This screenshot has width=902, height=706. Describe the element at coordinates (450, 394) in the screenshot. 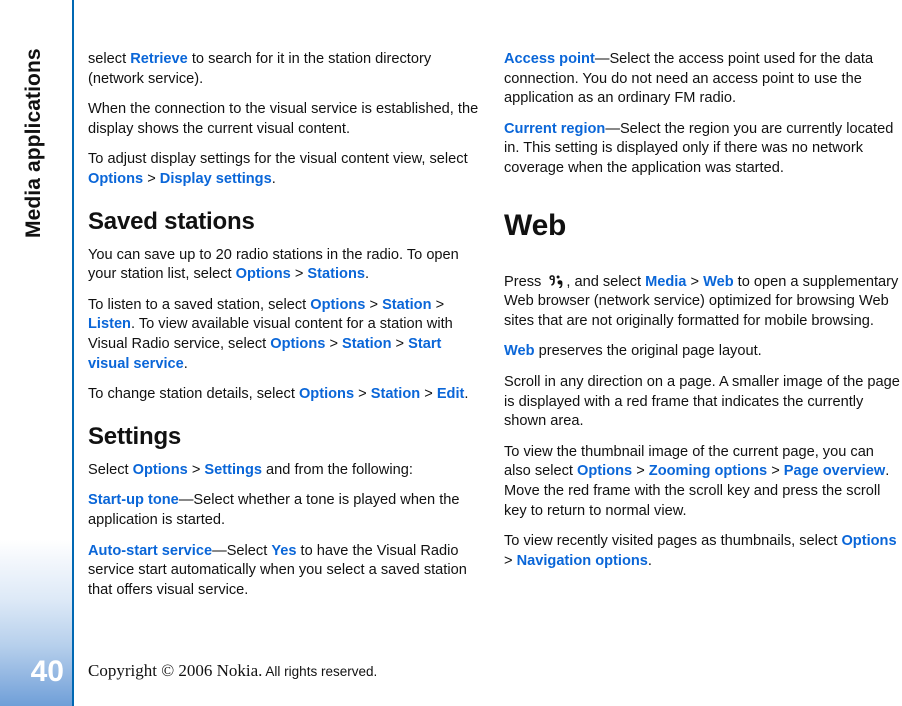

I see `ui-term-edit: Edit` at that location.